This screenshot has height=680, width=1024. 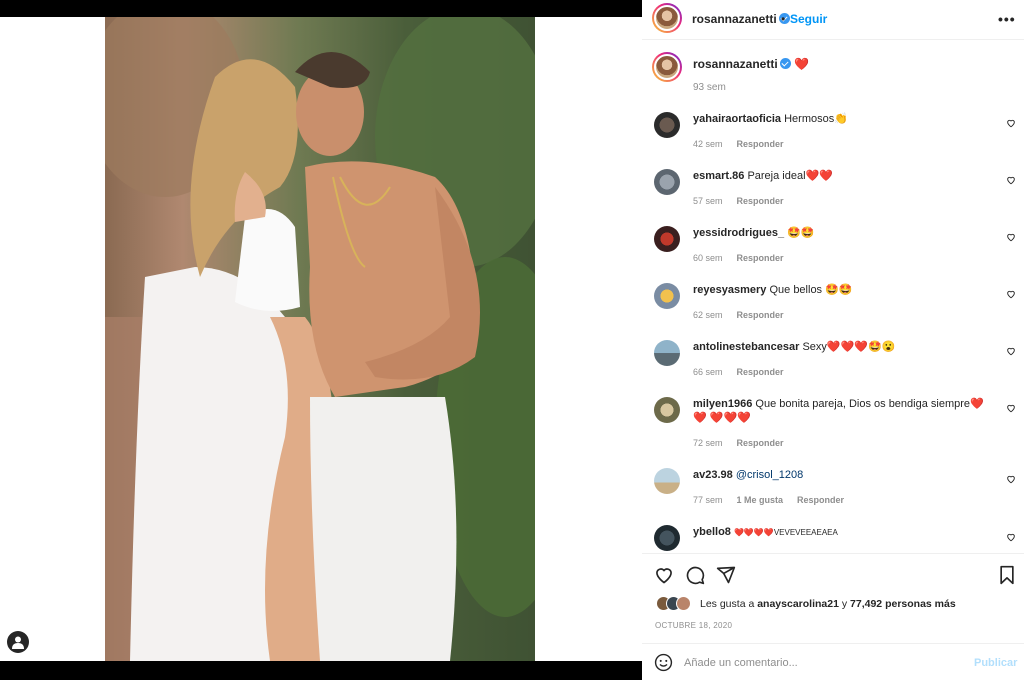 I want to click on post-date: OCTUBRE 18, 2020, so click(x=693, y=625).